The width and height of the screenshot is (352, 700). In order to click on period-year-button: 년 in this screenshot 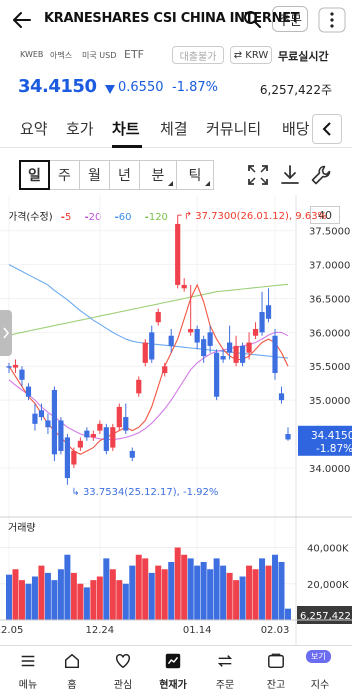, I will do `click(124, 175)`.